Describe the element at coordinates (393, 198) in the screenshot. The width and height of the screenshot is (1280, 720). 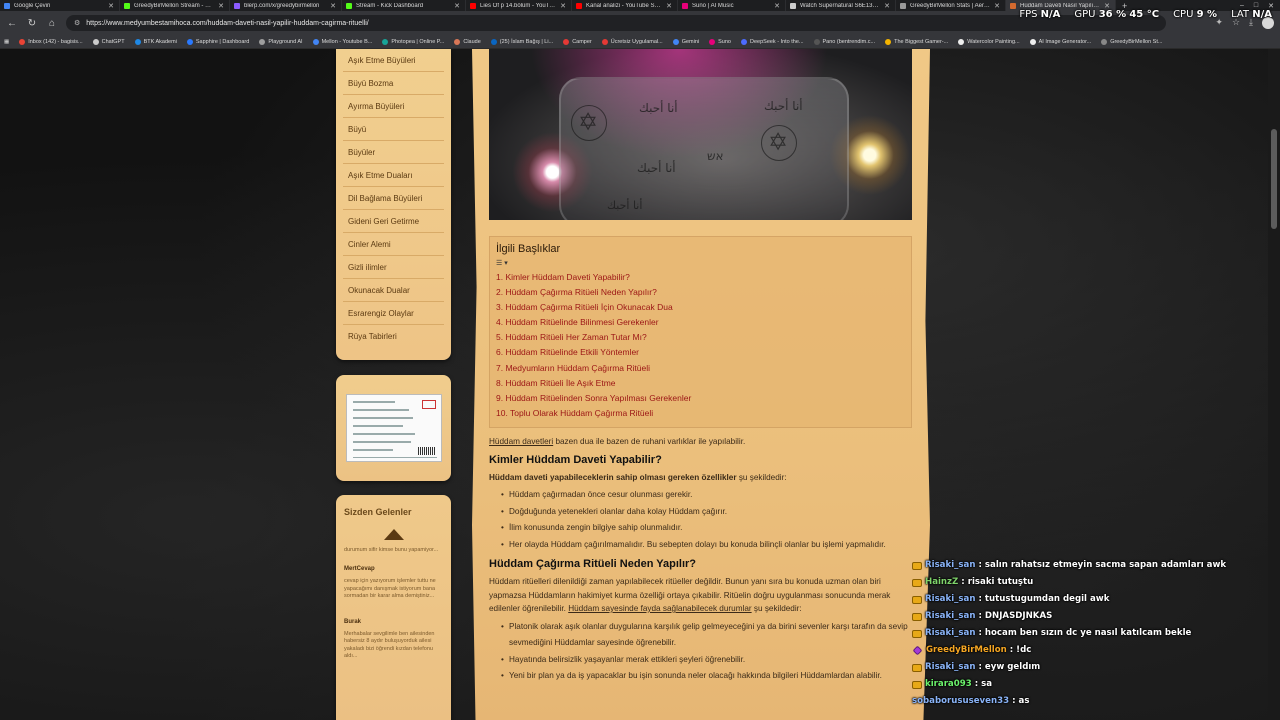
I see `sidebar-menu-item: Dil Bağlama Büyüleri` at that location.